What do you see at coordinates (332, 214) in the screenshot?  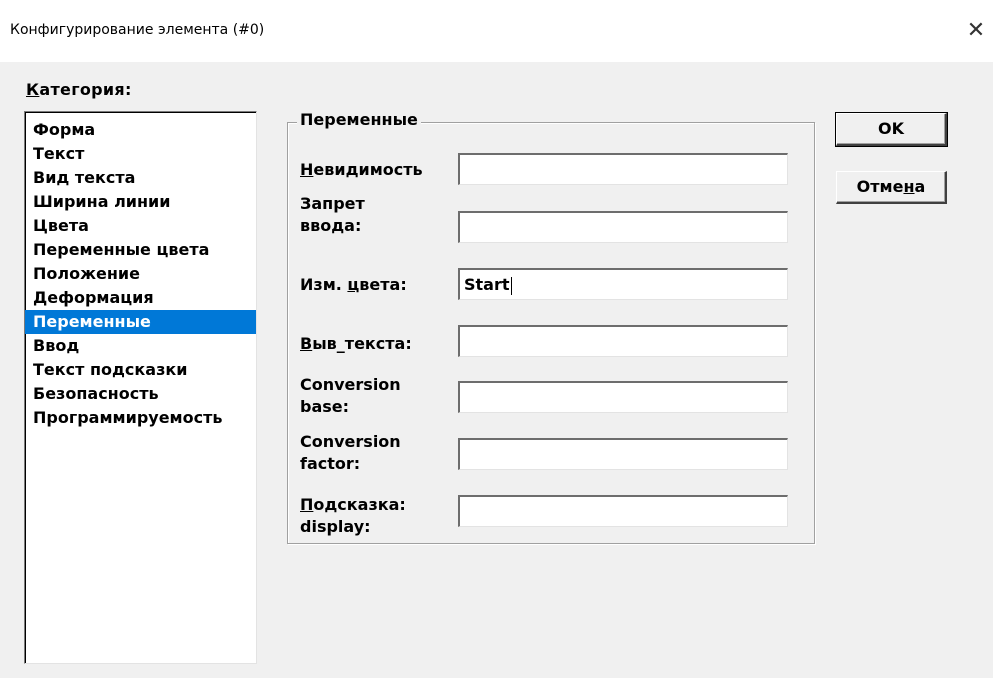 I see `input-disable-label: Запрет ввода:` at bounding box center [332, 214].